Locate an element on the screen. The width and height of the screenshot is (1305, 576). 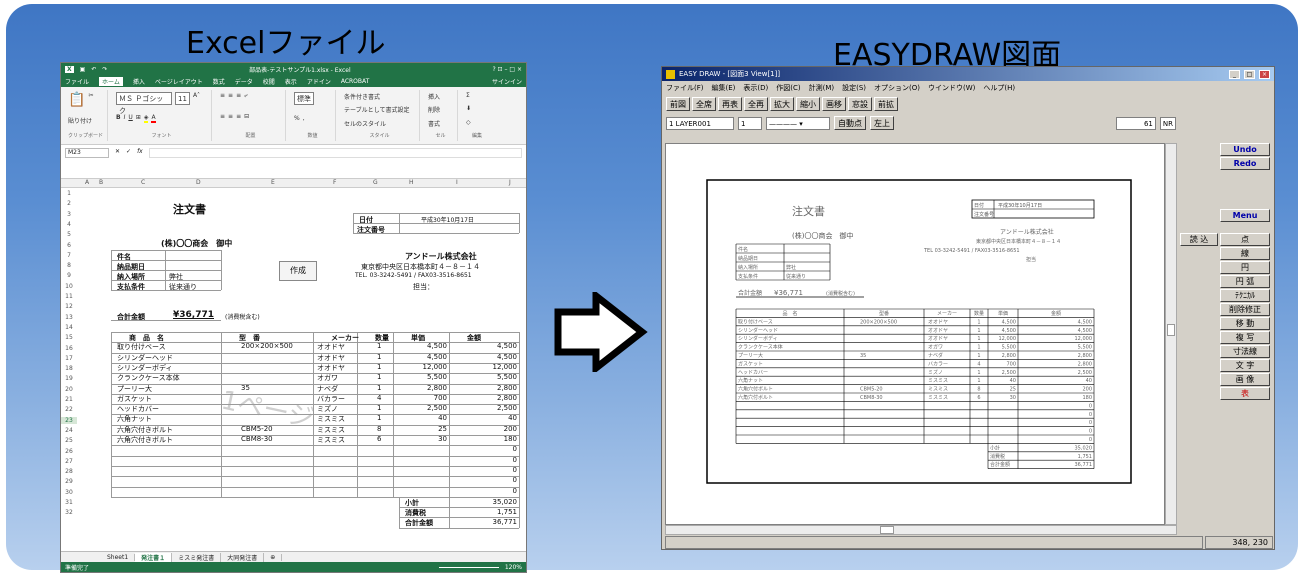
row-header: 19 is located at coordinates (69, 378).